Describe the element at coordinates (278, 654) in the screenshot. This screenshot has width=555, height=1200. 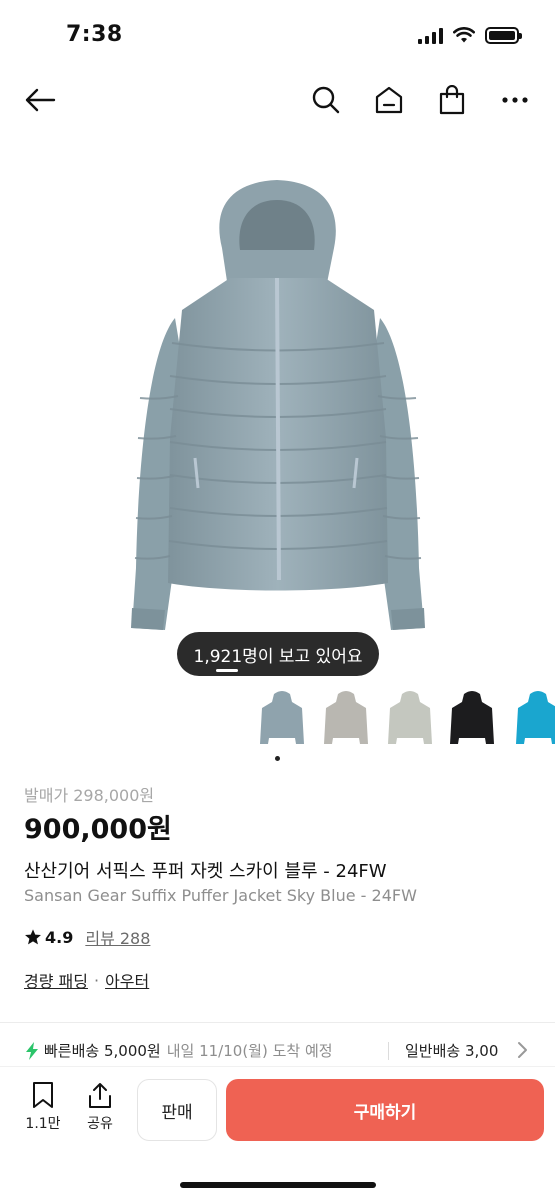
I see `viewers-count-badge: 1,921명이 보고 있어요` at that location.